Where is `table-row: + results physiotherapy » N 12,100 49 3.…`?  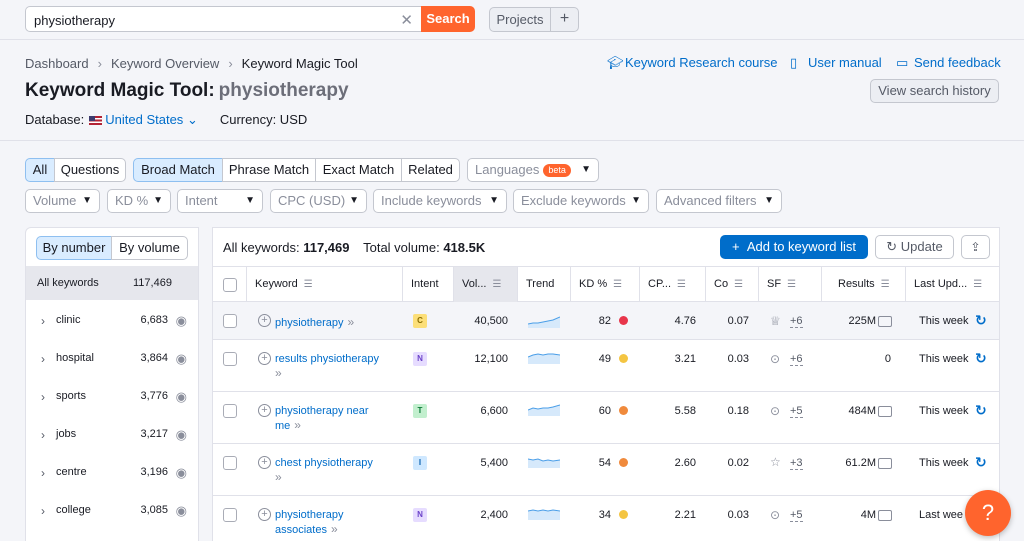
table-row: + results physiotherapy » N 12,100 49 3.… is located at coordinates (606, 366).